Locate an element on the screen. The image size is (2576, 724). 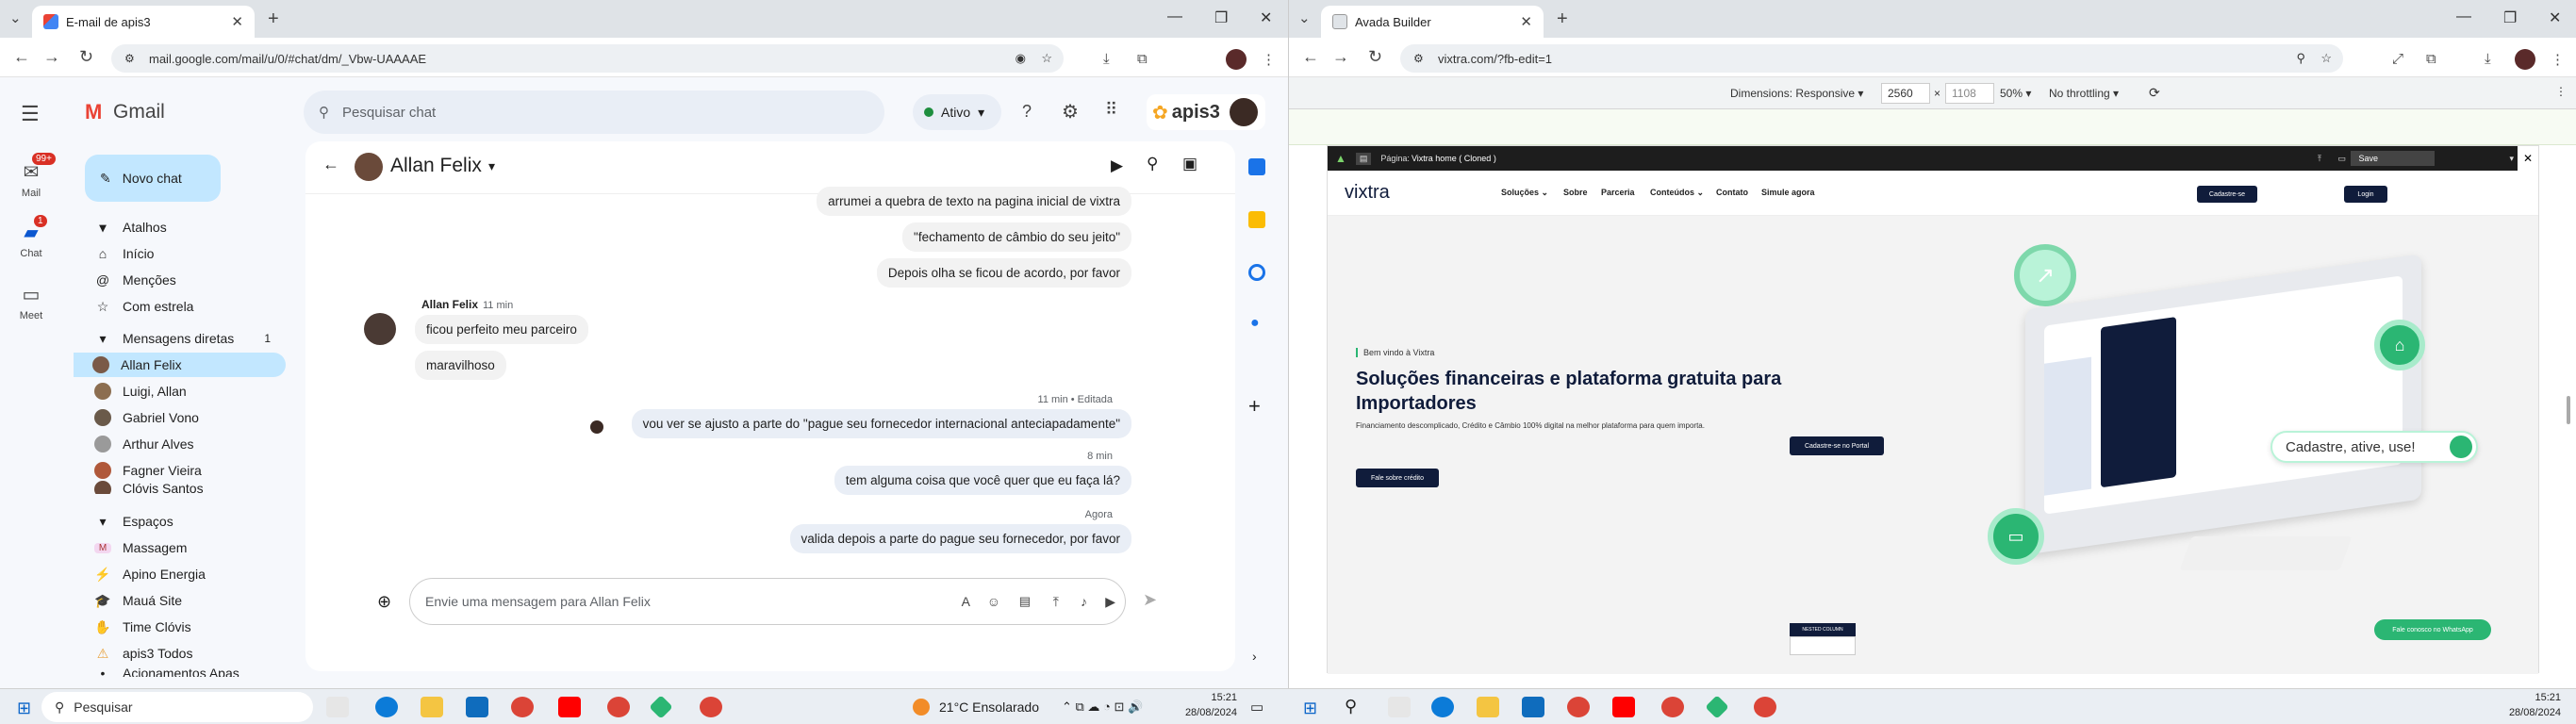
task-view-icon is located at coordinates (1399, 707).